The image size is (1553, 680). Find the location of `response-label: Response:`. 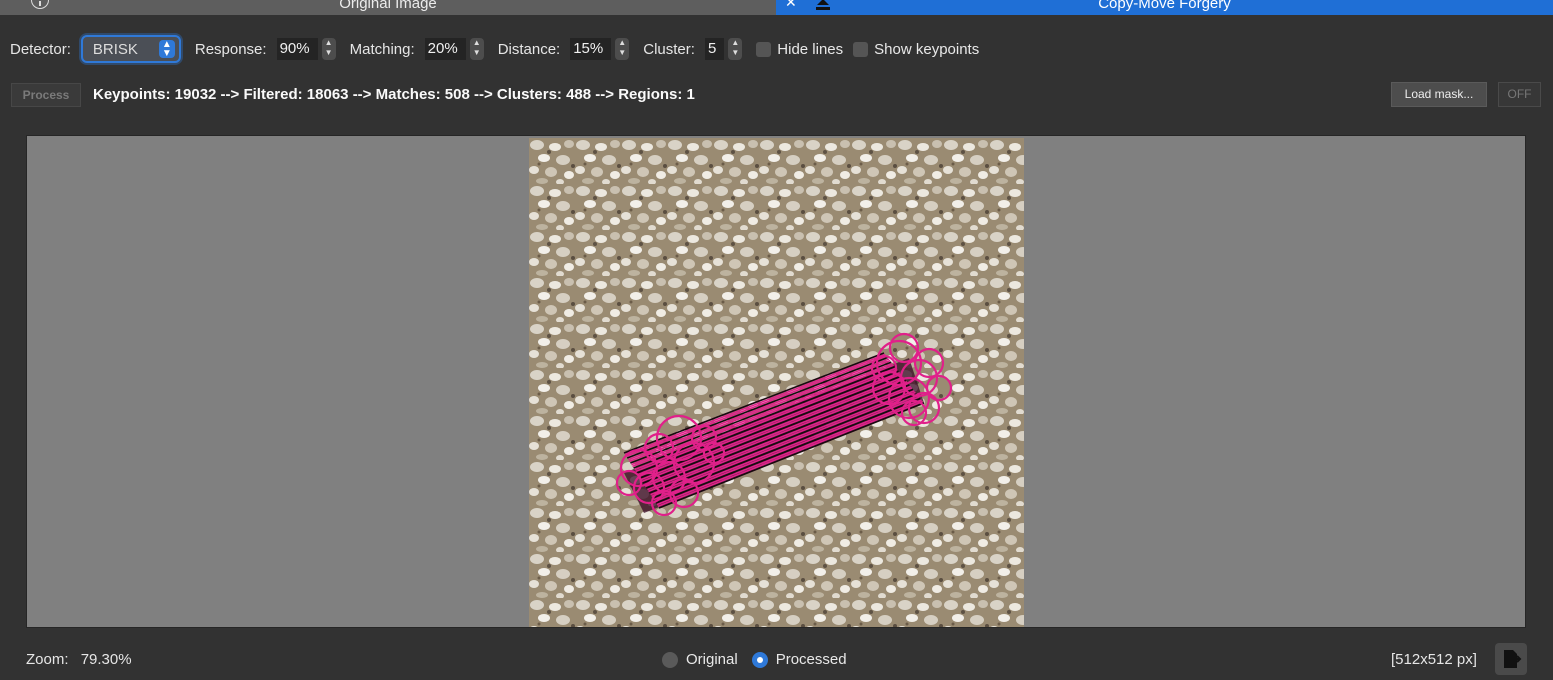

response-label: Response: is located at coordinates (230, 49).